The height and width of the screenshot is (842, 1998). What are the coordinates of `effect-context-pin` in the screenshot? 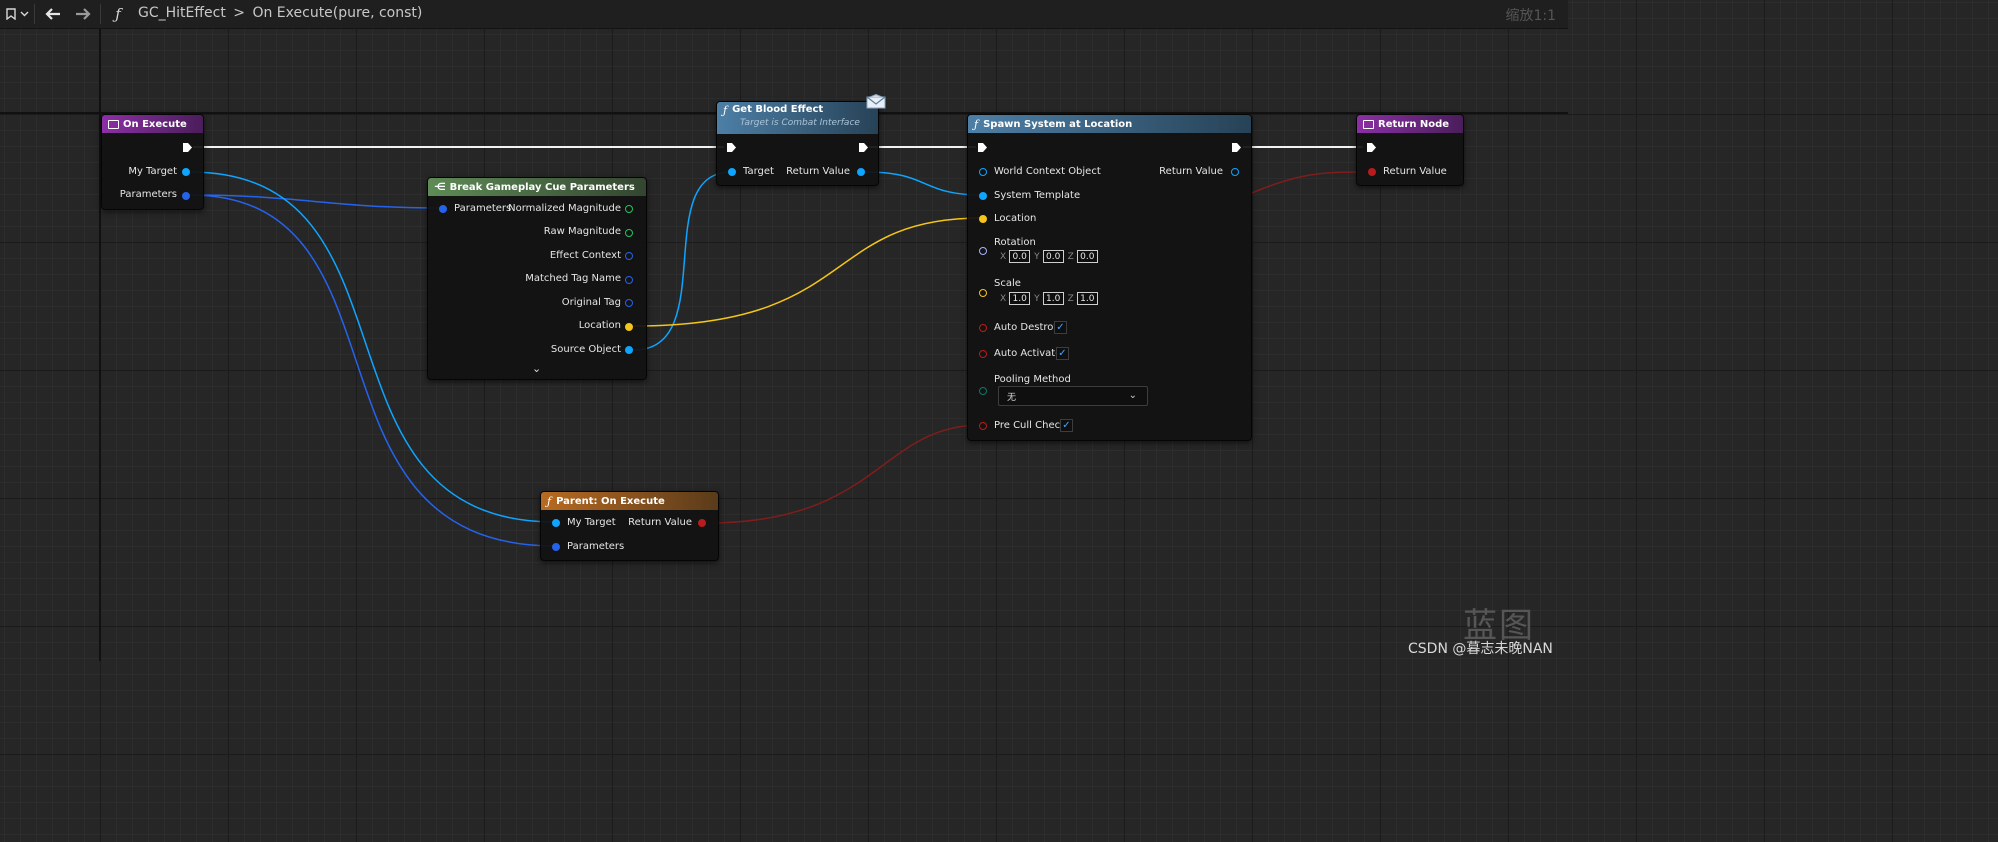 It's located at (629, 256).